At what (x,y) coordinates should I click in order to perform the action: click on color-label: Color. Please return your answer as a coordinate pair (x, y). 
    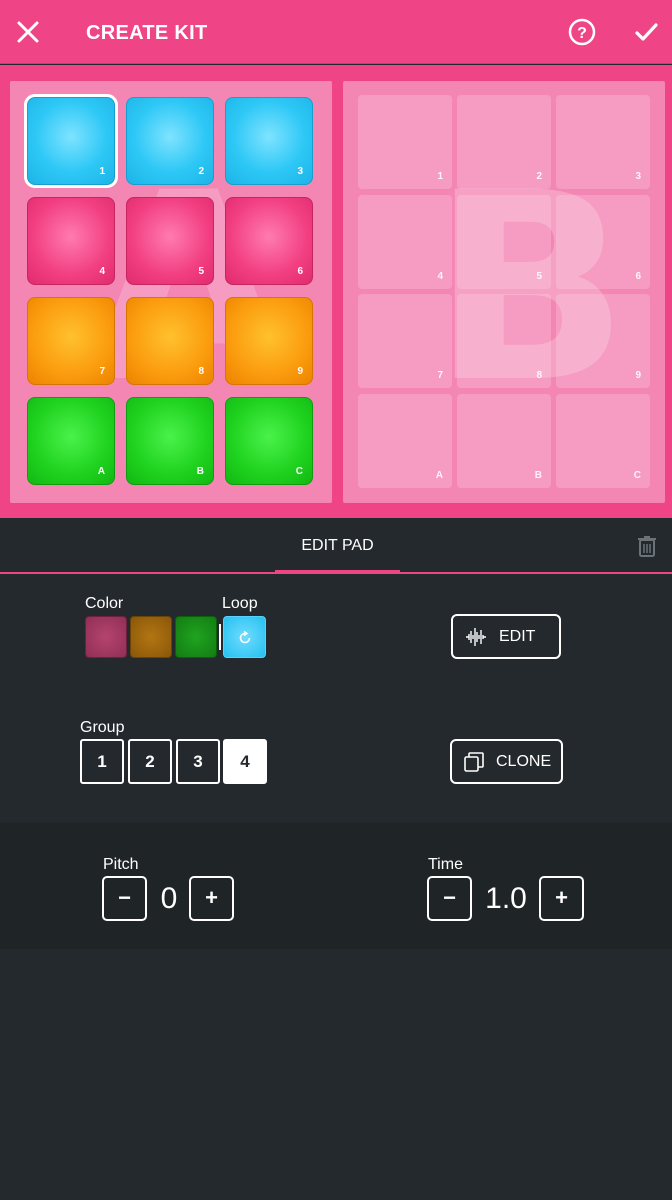
    Looking at the image, I should click on (104, 603).